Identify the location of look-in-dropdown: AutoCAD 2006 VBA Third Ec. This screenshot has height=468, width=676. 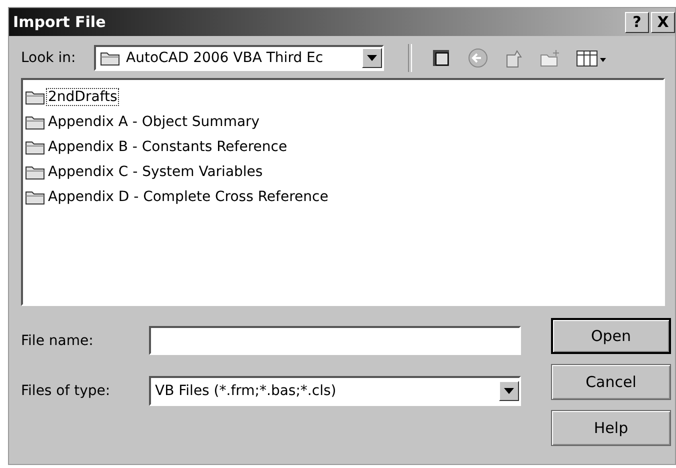
(239, 58).